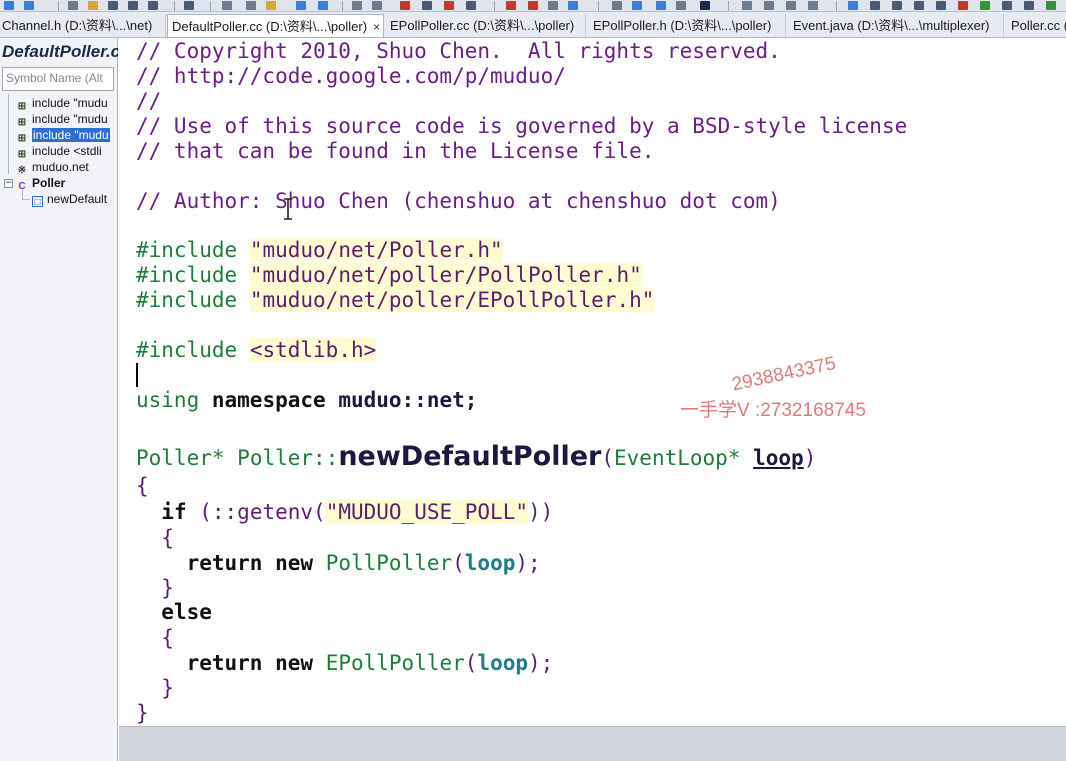 This screenshot has height=761, width=1066. Describe the element at coordinates (377, 5) in the screenshot. I see `replace-icon` at that location.